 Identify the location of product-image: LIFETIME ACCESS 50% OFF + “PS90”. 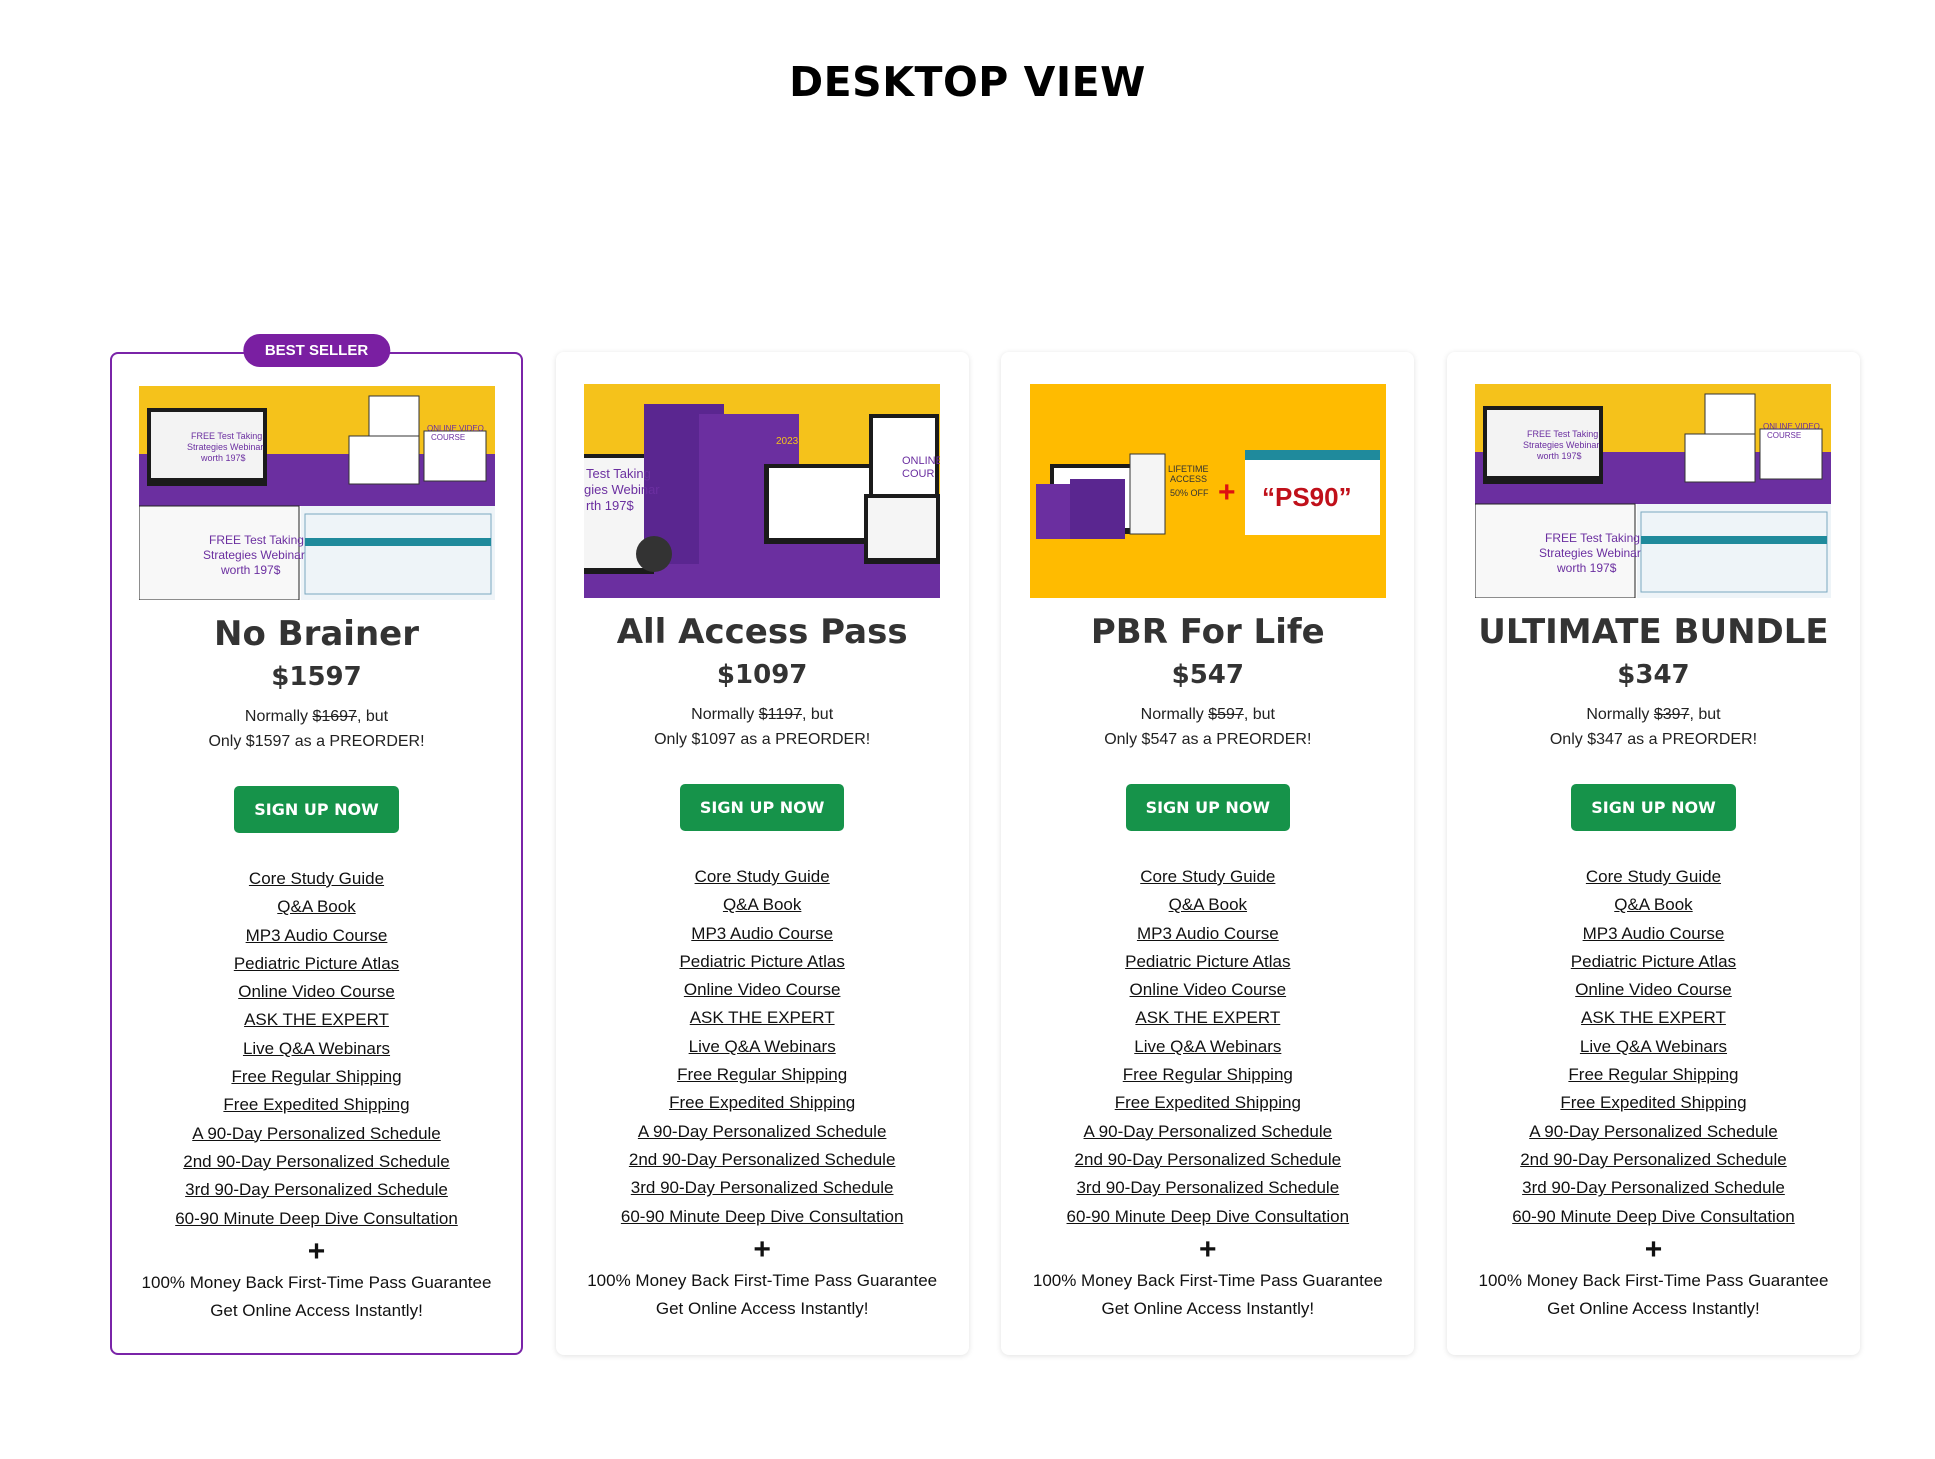
(1207, 491).